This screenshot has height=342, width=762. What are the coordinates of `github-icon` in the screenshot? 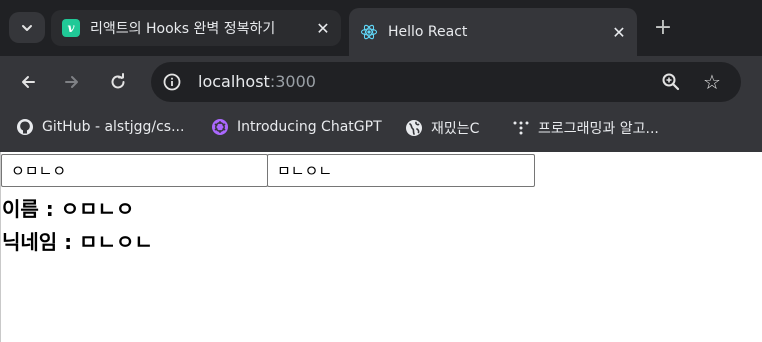 It's located at (25, 127).